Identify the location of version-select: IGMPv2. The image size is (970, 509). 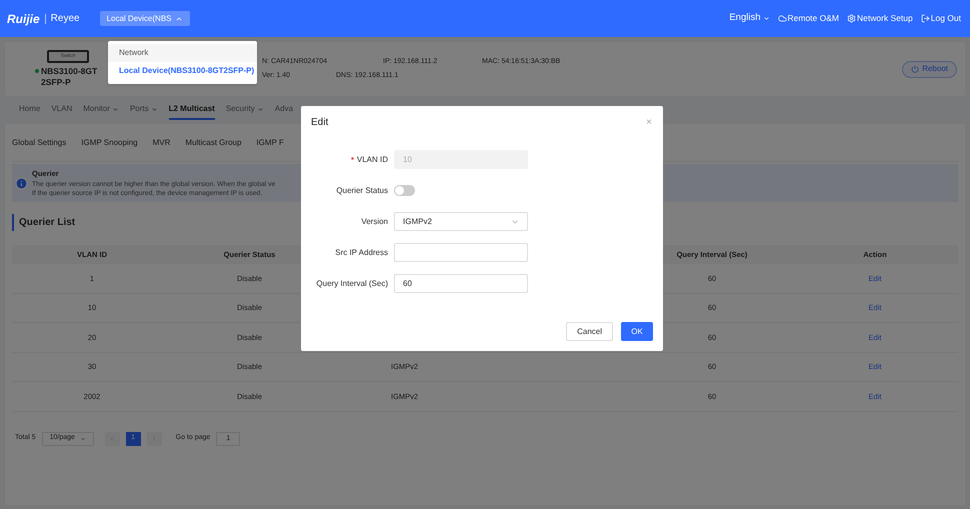
(461, 221).